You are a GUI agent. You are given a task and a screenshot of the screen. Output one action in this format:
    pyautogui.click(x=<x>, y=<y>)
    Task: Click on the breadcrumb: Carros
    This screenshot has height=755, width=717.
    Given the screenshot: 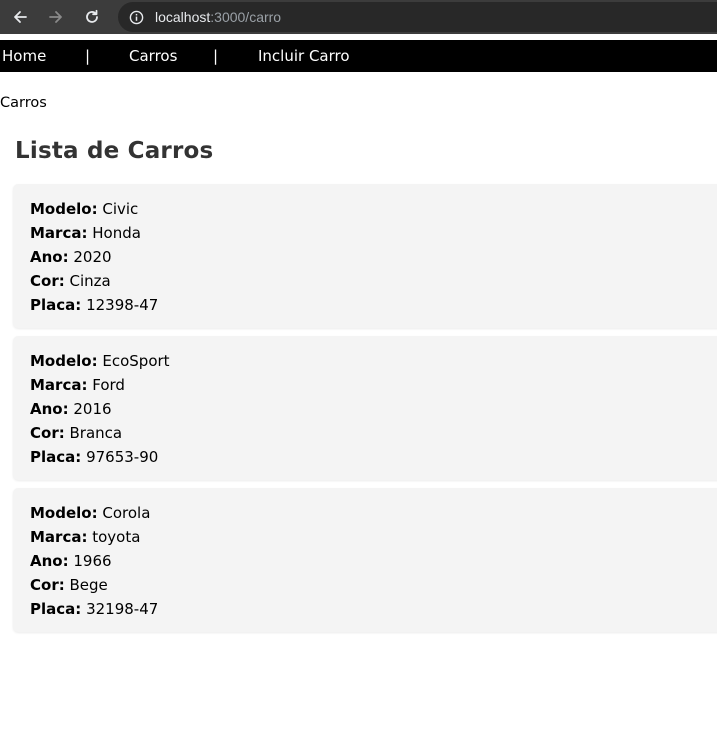 What is the action you would take?
    pyautogui.click(x=23, y=103)
    